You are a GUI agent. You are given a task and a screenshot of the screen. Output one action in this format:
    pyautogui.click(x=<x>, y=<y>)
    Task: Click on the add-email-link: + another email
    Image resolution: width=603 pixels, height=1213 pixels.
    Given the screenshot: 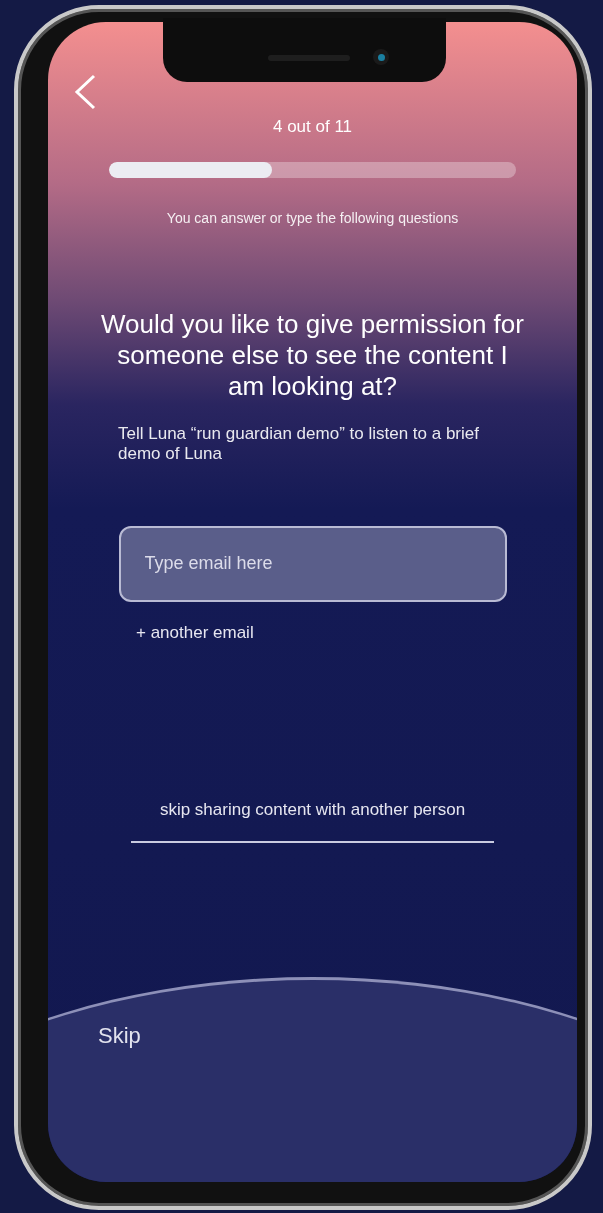 What is the action you would take?
    pyautogui.click(x=195, y=632)
    